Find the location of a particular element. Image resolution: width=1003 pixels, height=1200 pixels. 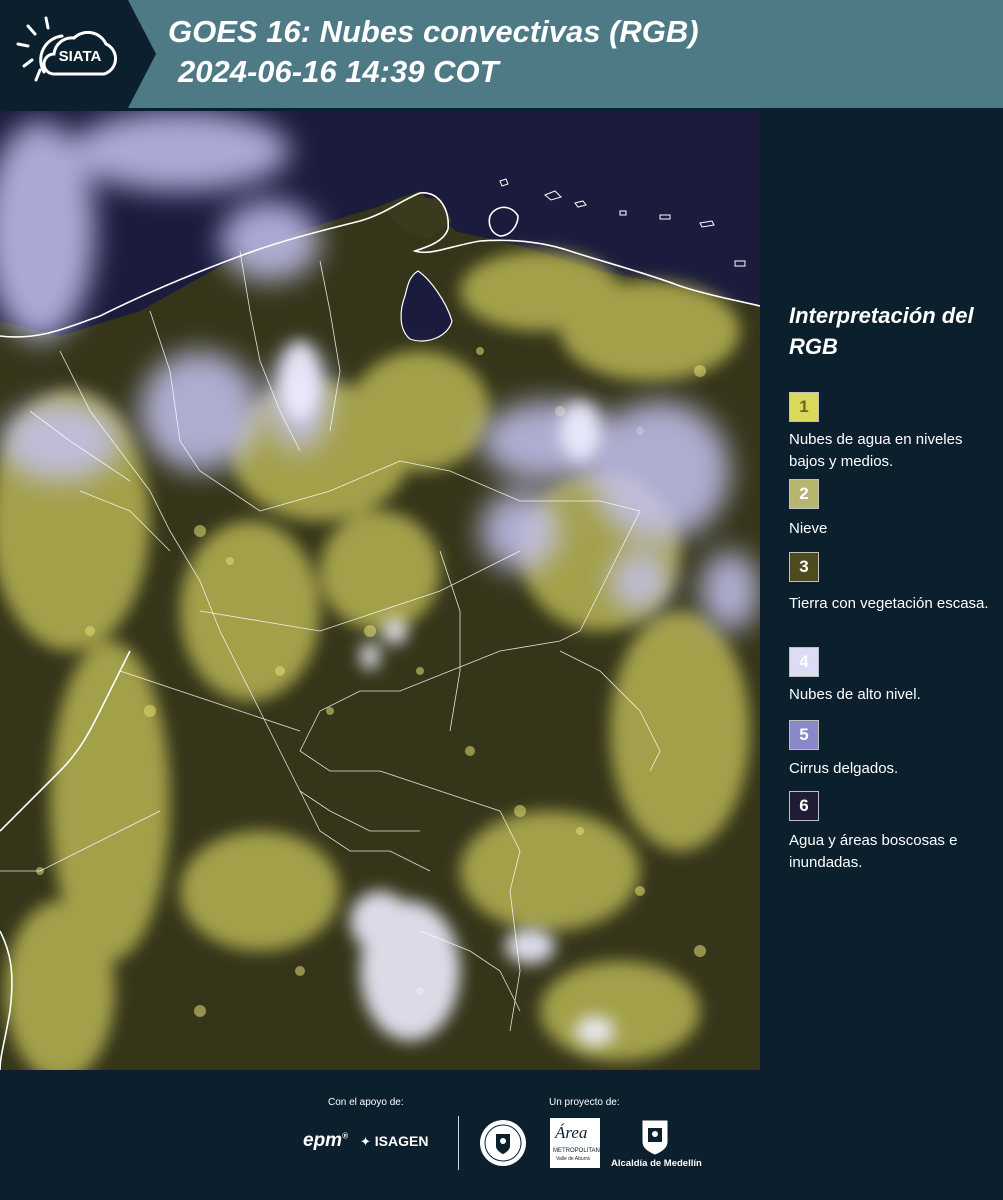

logo-text: SIATA is located at coordinates (80, 56).